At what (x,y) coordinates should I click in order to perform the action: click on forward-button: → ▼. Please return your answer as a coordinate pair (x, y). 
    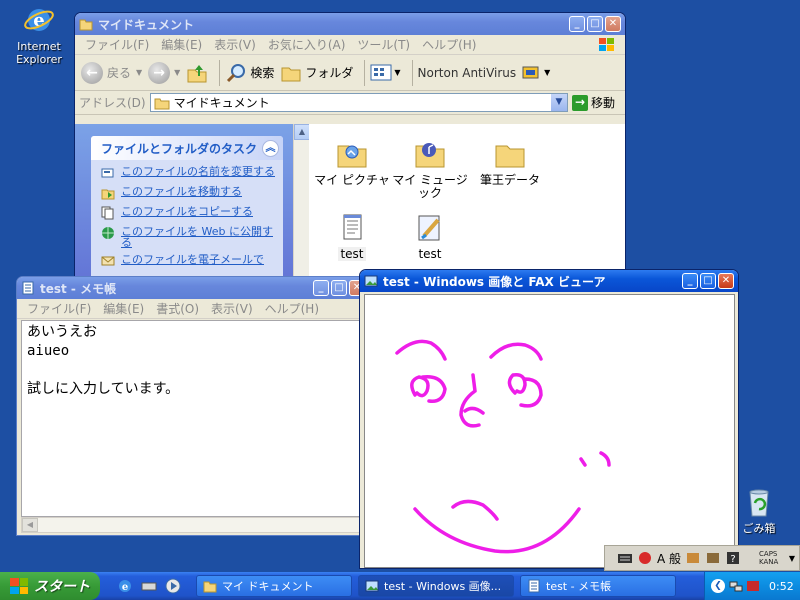
    Looking at the image, I should click on (164, 72).